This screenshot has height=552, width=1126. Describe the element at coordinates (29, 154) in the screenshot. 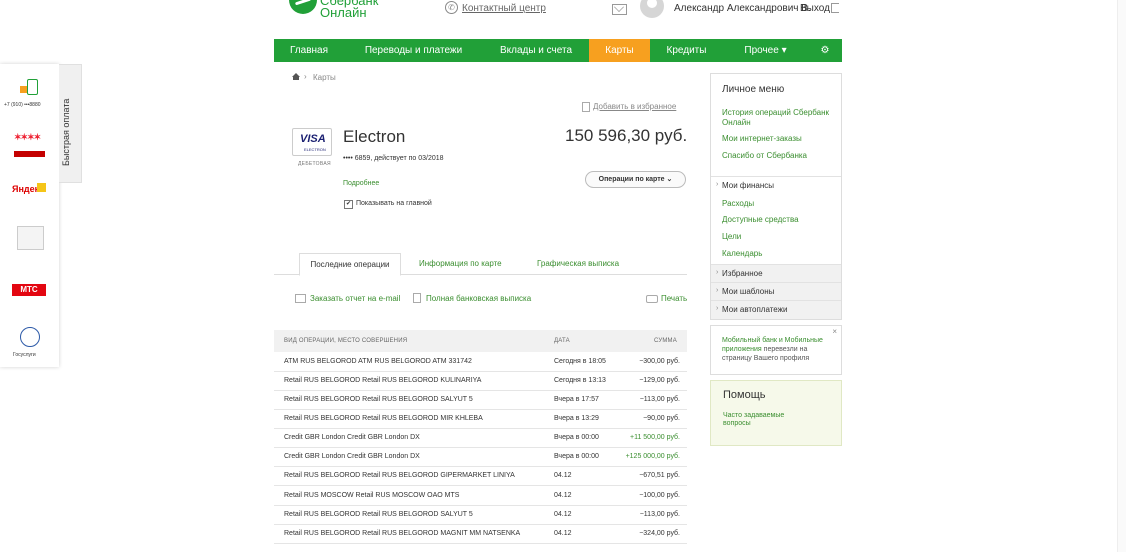

I see `tricolor-banner-icon` at that location.